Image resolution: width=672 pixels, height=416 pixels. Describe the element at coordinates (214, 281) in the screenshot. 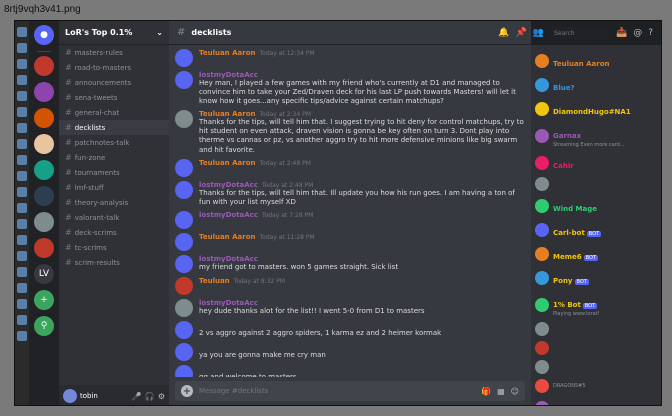

I see `message-author: Teuluan` at that location.